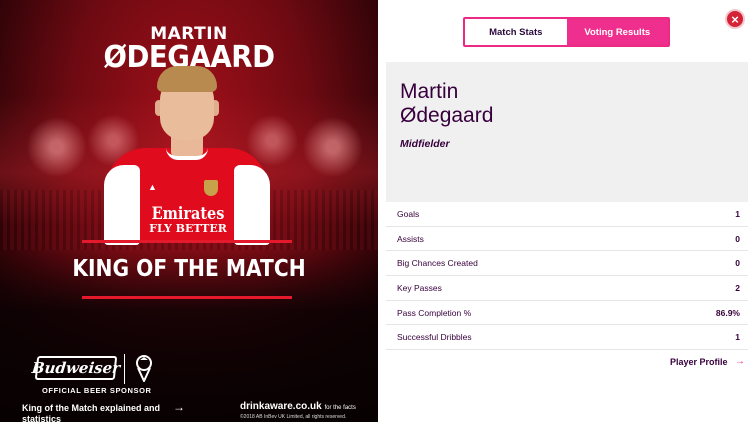  What do you see at coordinates (187, 297) in the screenshot?
I see `title-rule-bottom` at bounding box center [187, 297].